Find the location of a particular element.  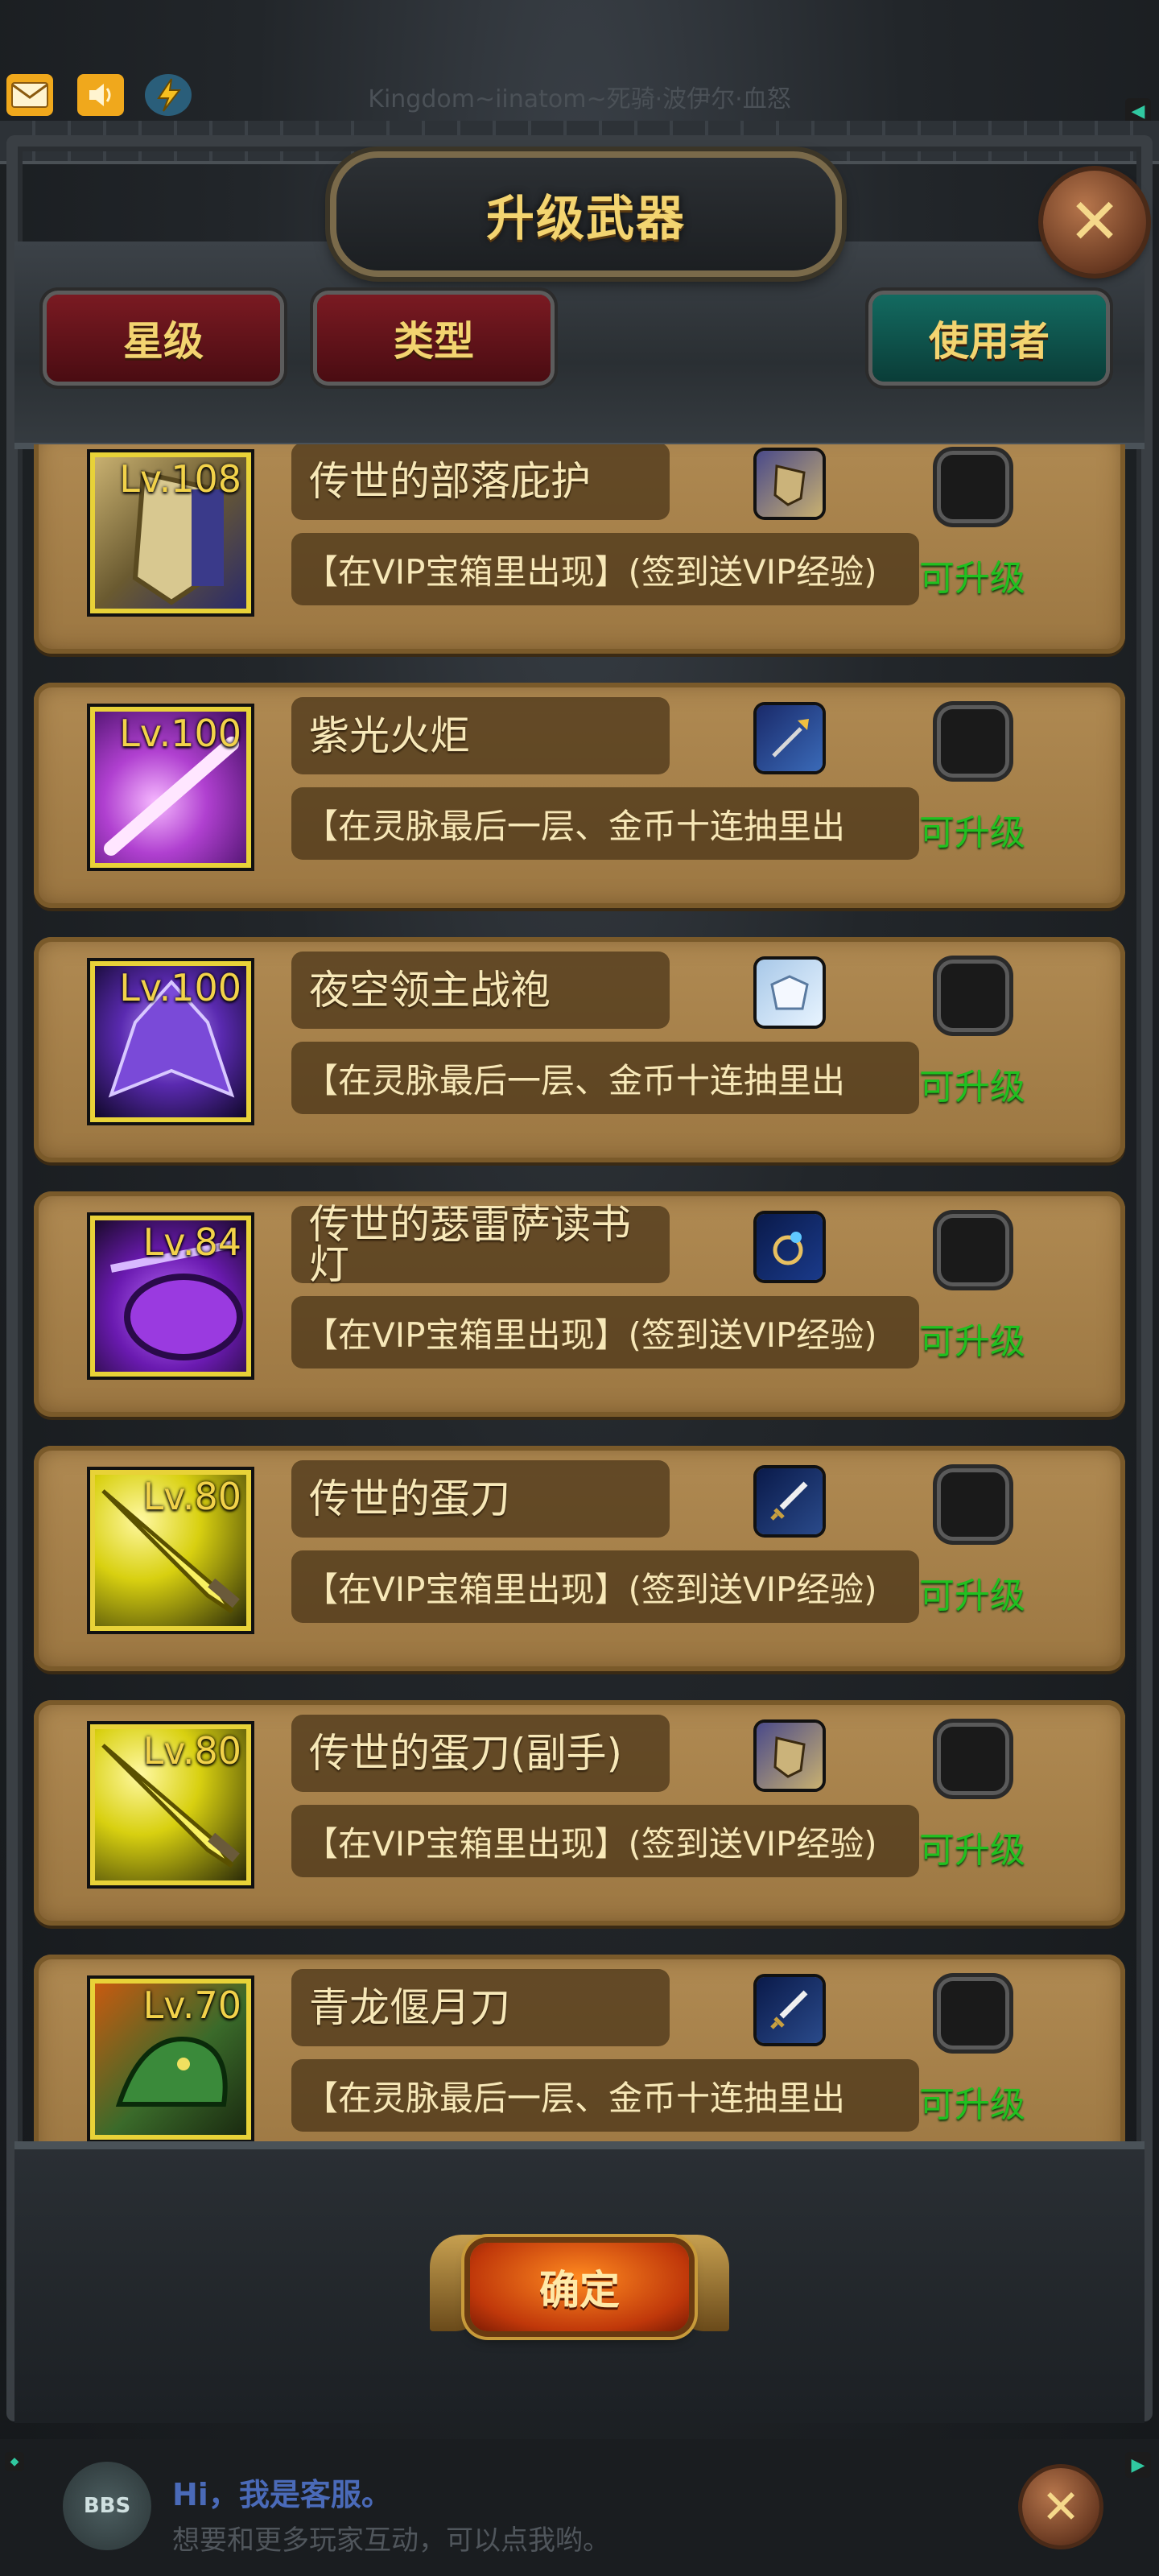

confirm-label: 确定 is located at coordinates (579, 2290).